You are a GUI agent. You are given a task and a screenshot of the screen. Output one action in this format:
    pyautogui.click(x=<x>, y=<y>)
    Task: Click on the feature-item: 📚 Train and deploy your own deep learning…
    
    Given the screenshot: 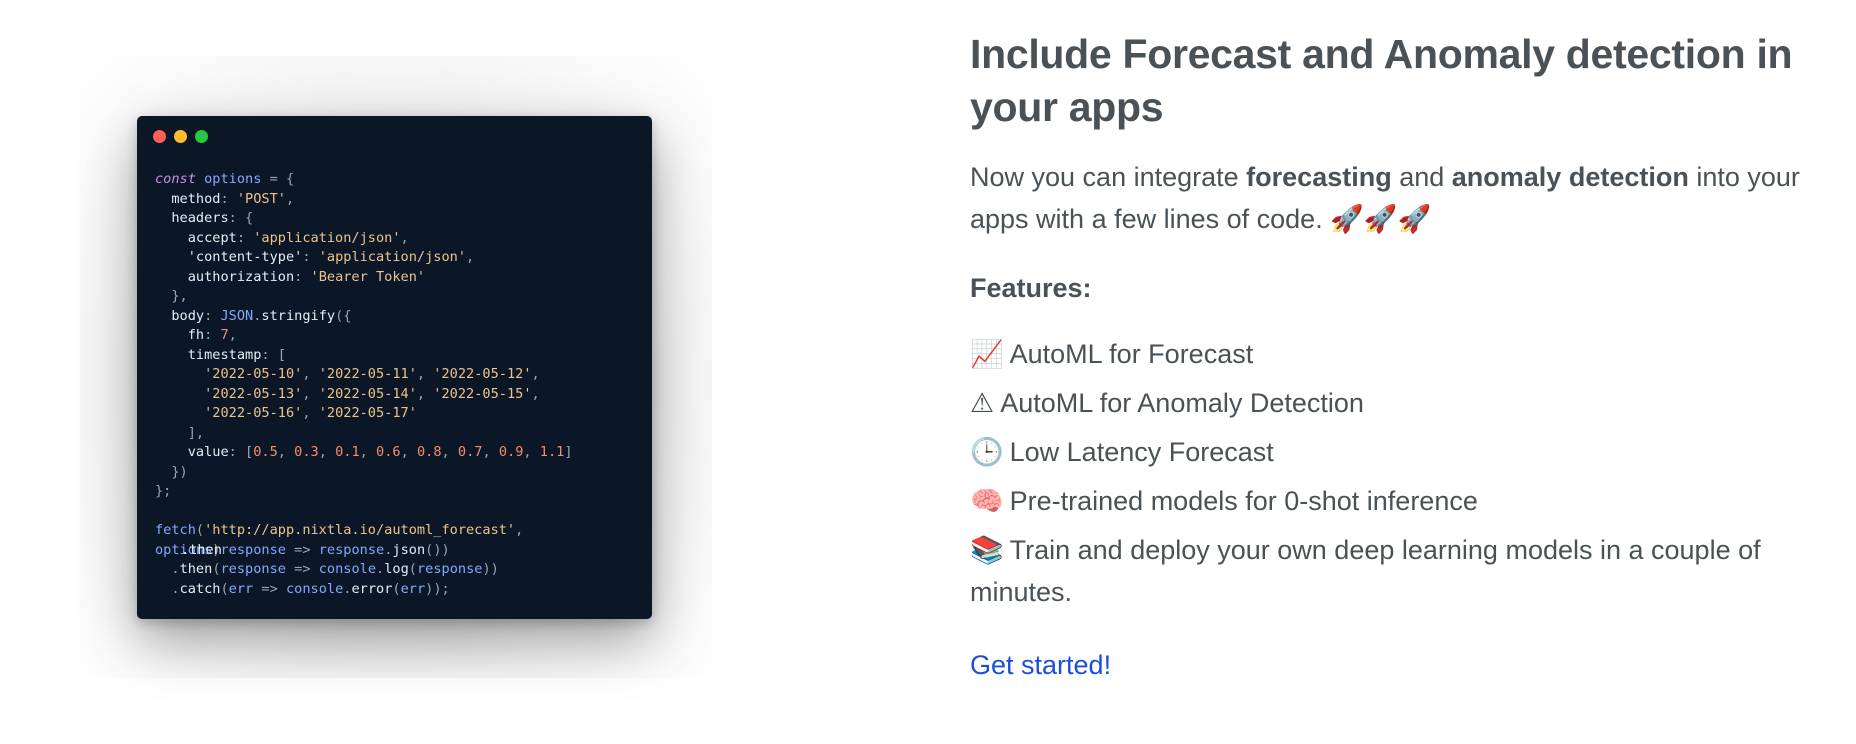 What is the action you would take?
    pyautogui.click(x=1400, y=571)
    